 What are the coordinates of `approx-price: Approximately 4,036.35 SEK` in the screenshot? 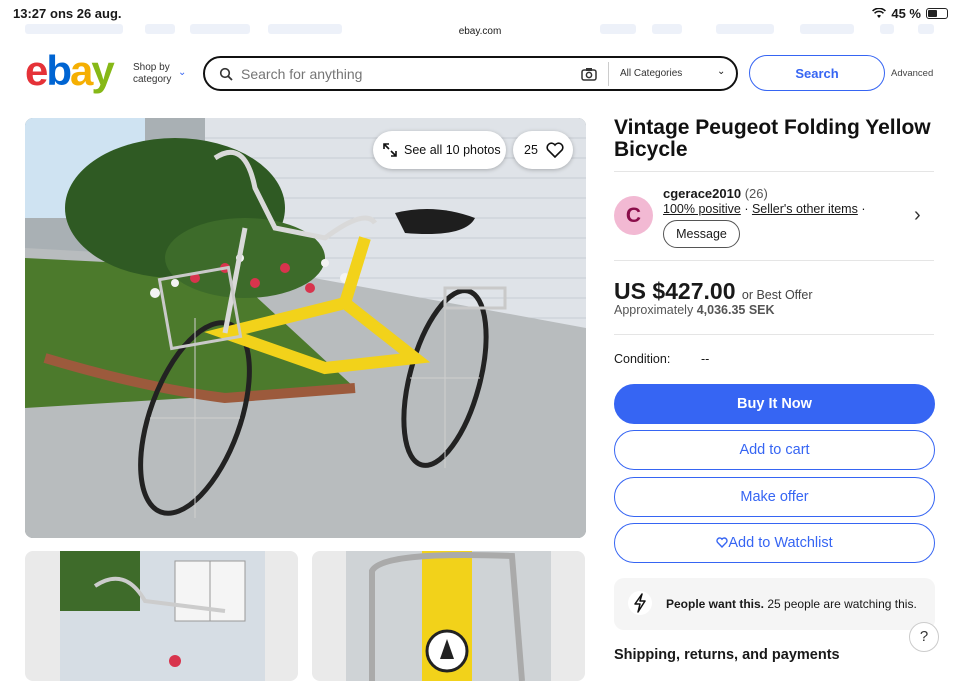 It's located at (694, 310).